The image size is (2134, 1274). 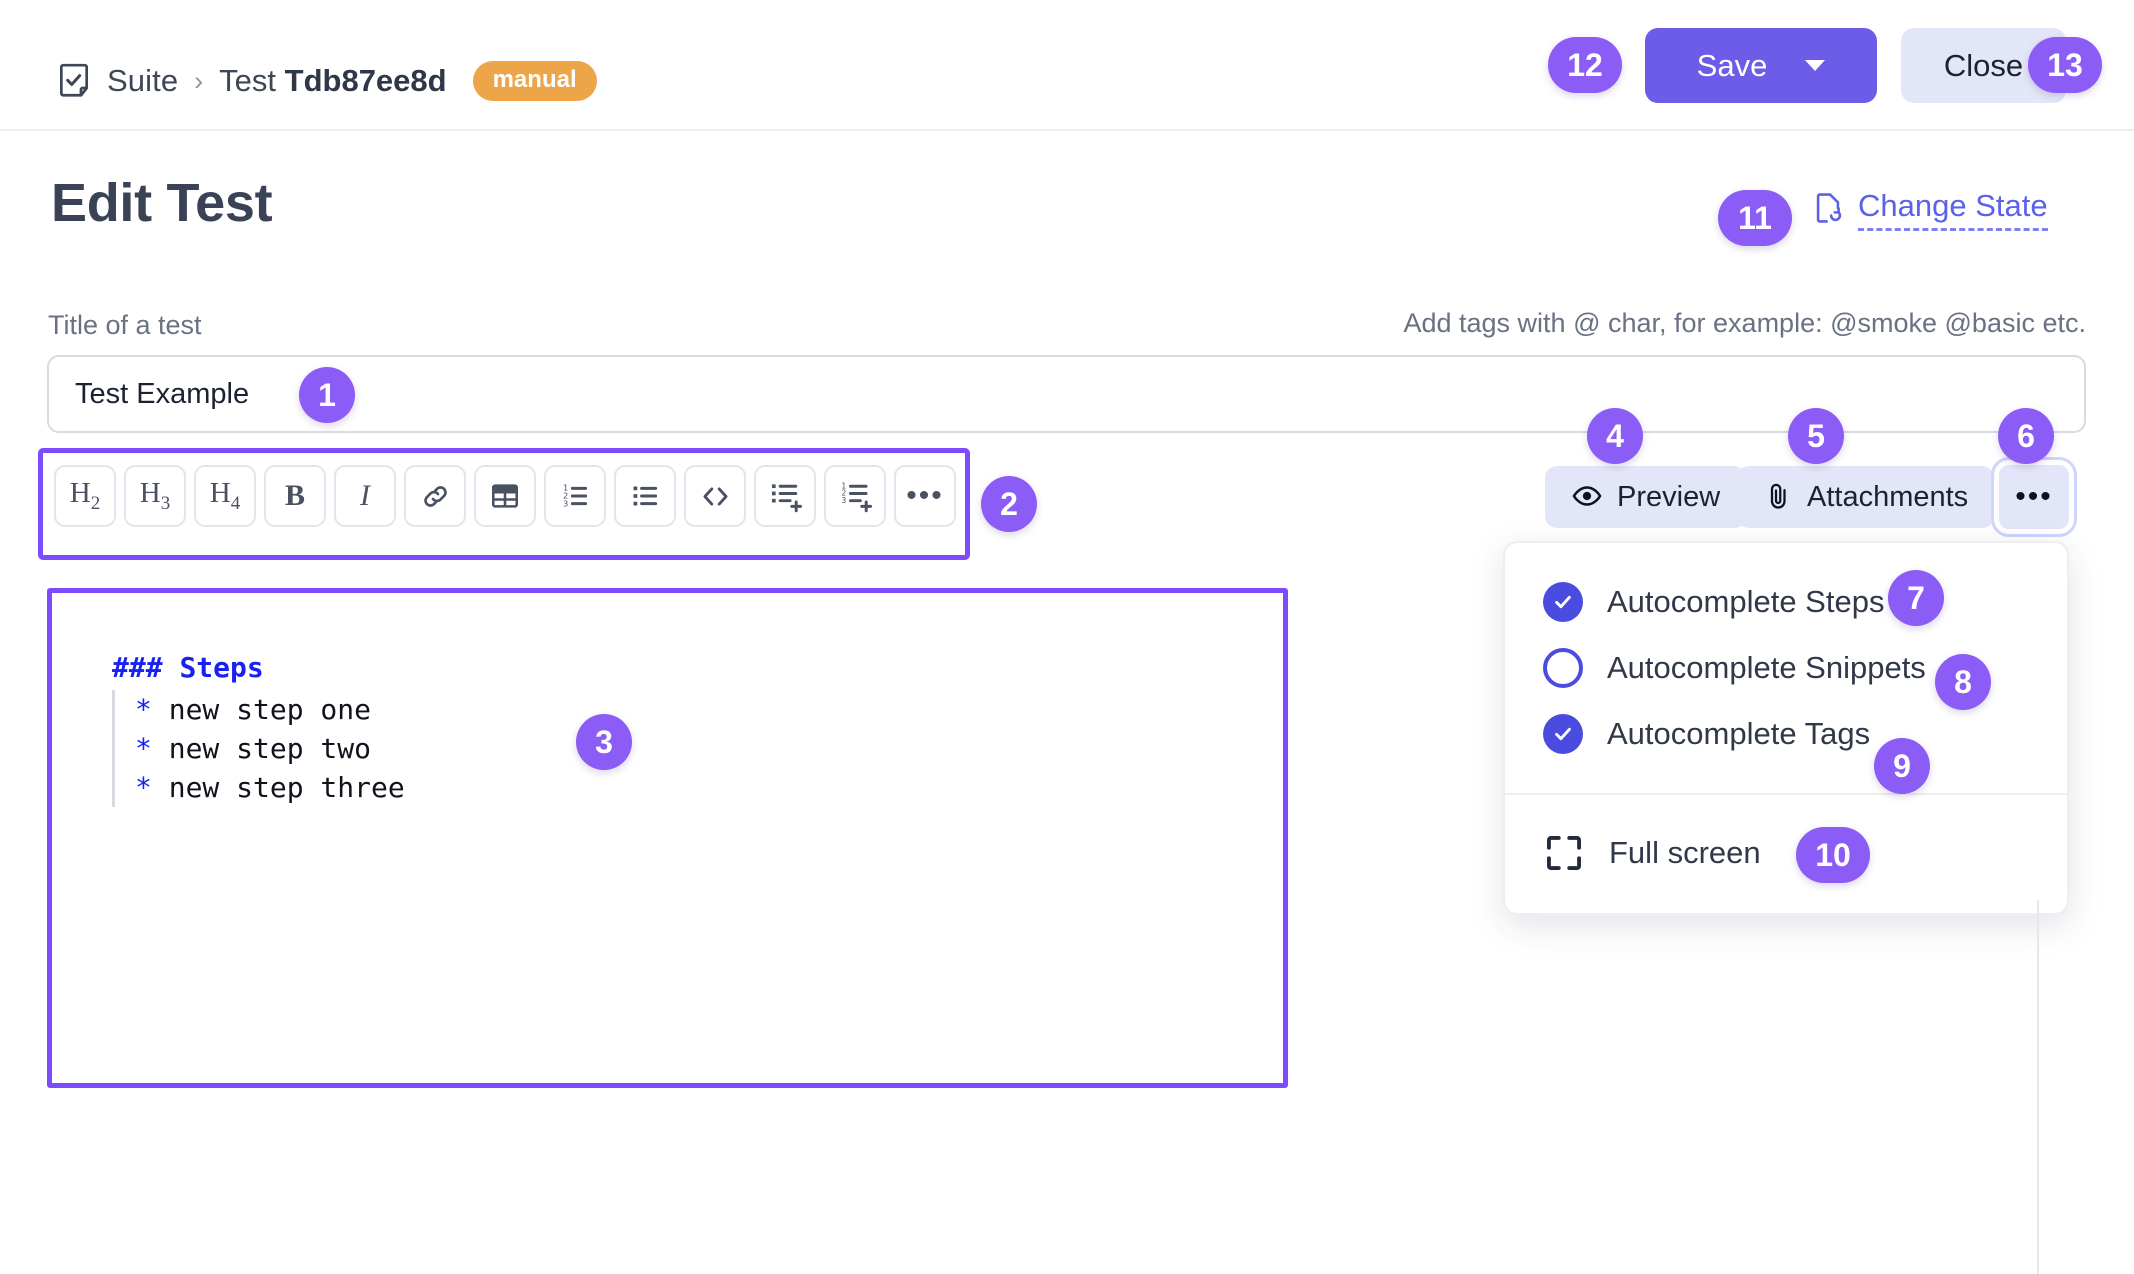 I want to click on annotation-badge-11: 11, so click(x=1755, y=218).